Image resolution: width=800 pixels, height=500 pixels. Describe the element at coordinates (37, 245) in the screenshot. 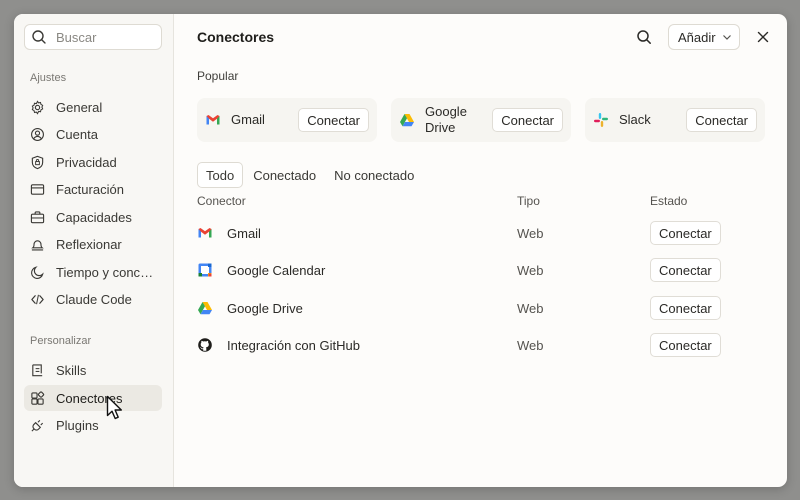

I see `bell-icon` at that location.